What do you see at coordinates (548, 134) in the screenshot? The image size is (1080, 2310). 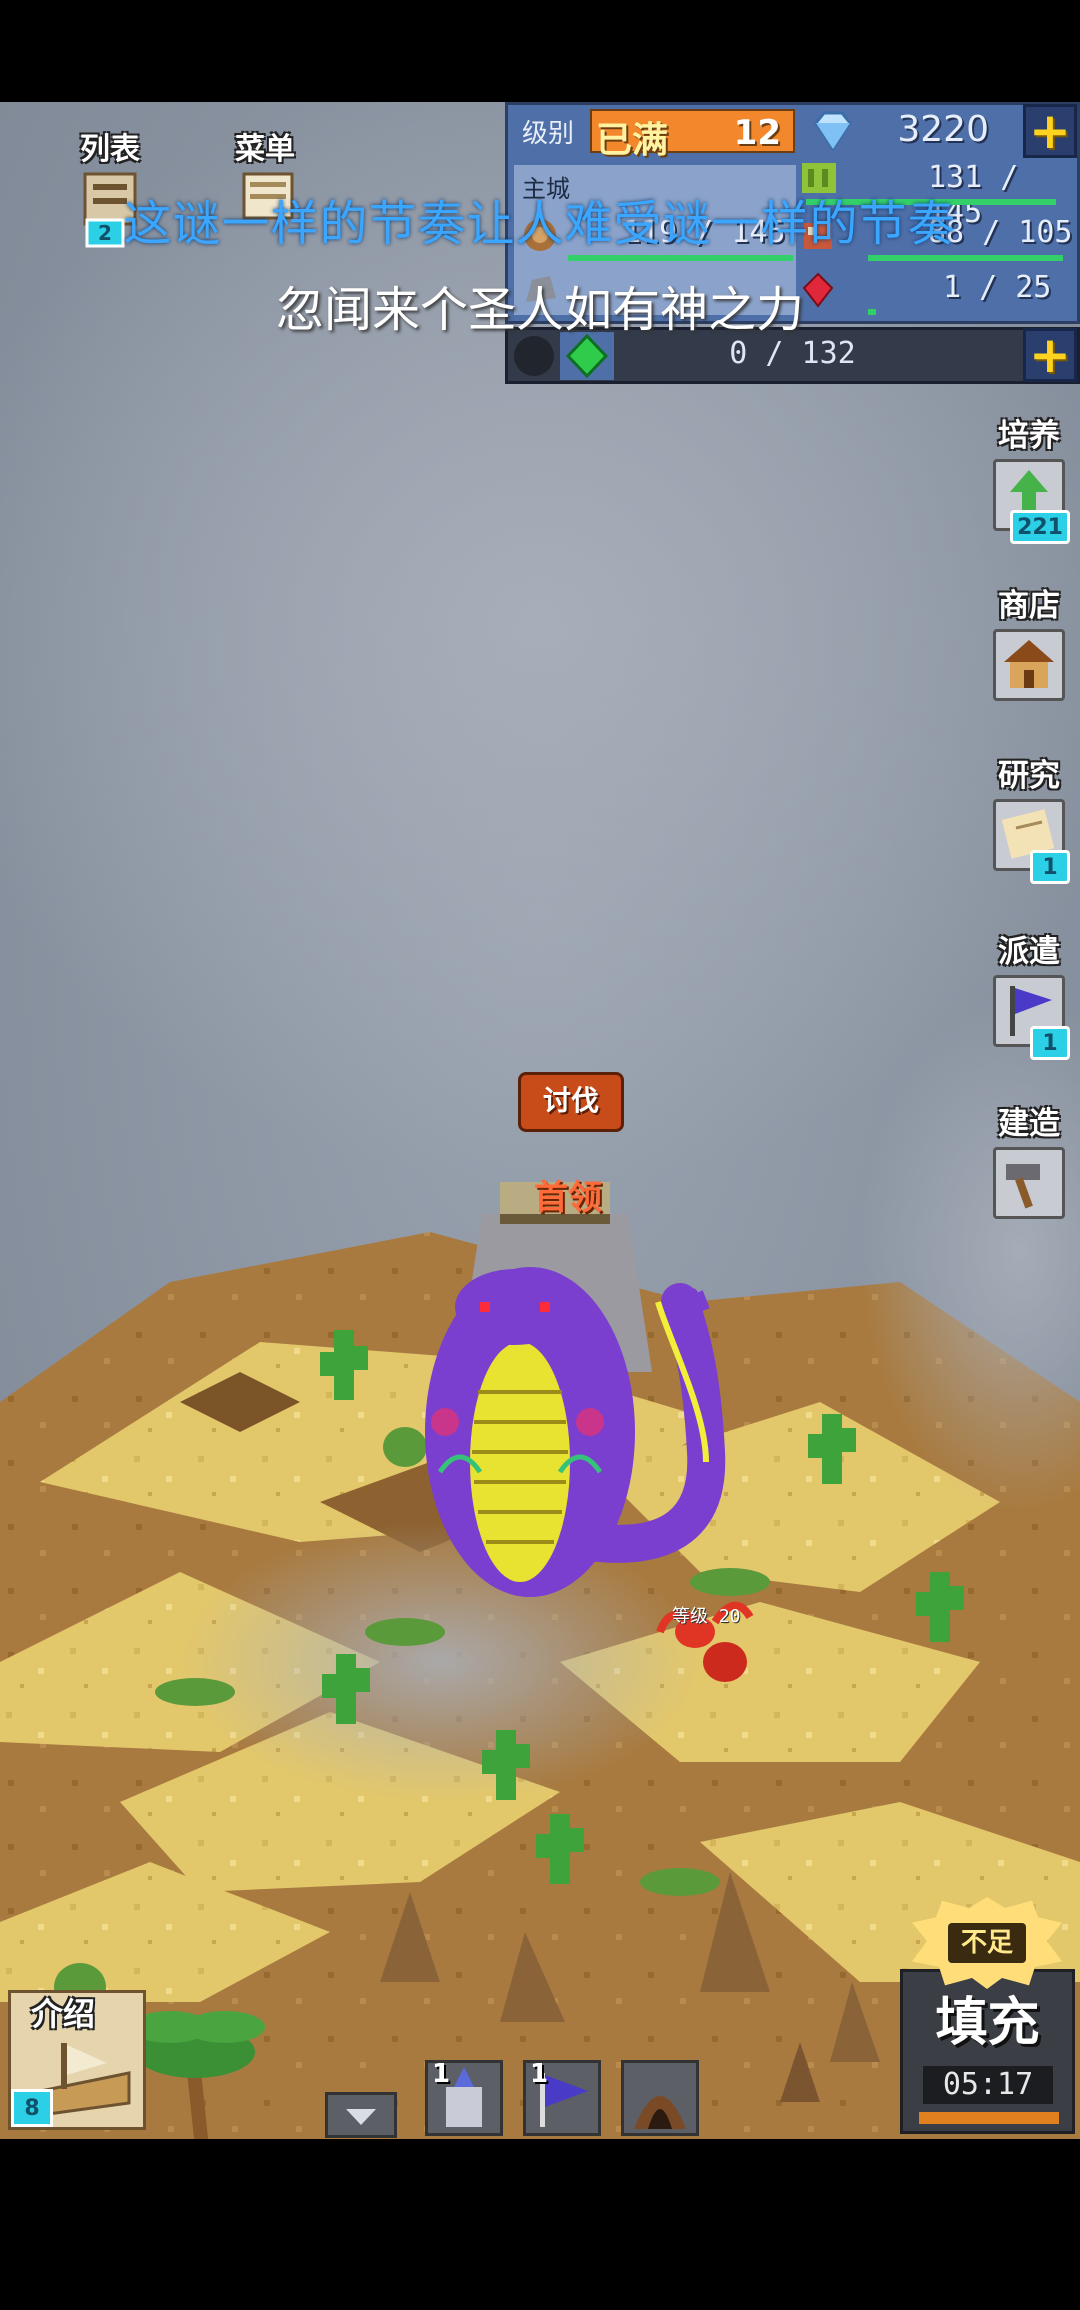 I see `level-label: 级别` at bounding box center [548, 134].